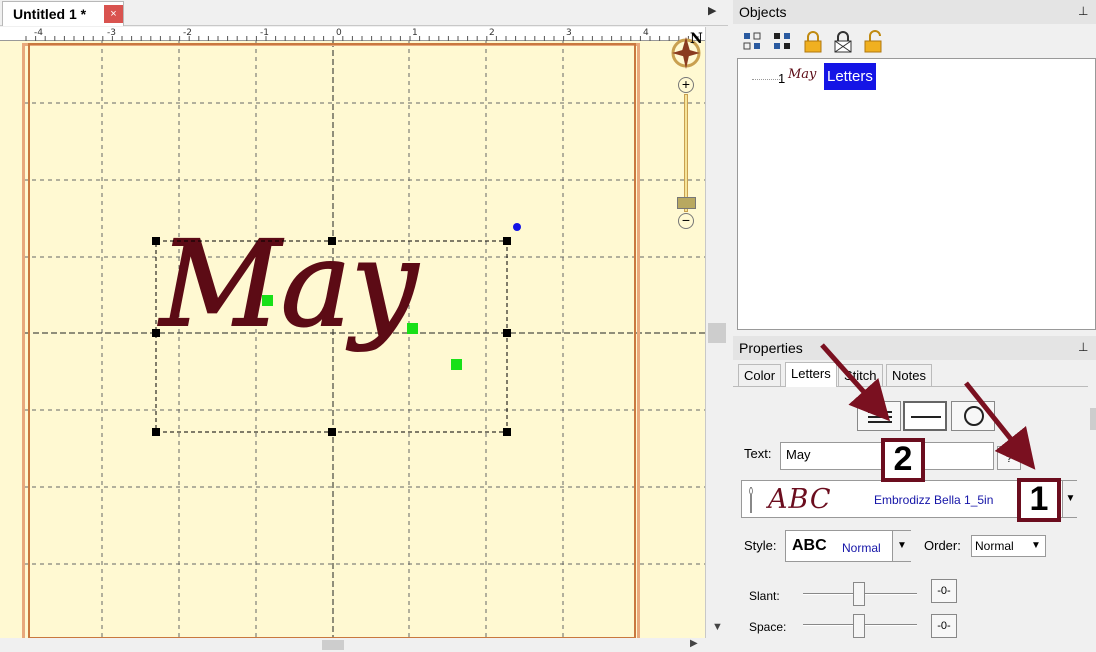 This screenshot has width=1096, height=652. What do you see at coordinates (928, 406) in the screenshot?
I see `annotation-arrows` at bounding box center [928, 406].